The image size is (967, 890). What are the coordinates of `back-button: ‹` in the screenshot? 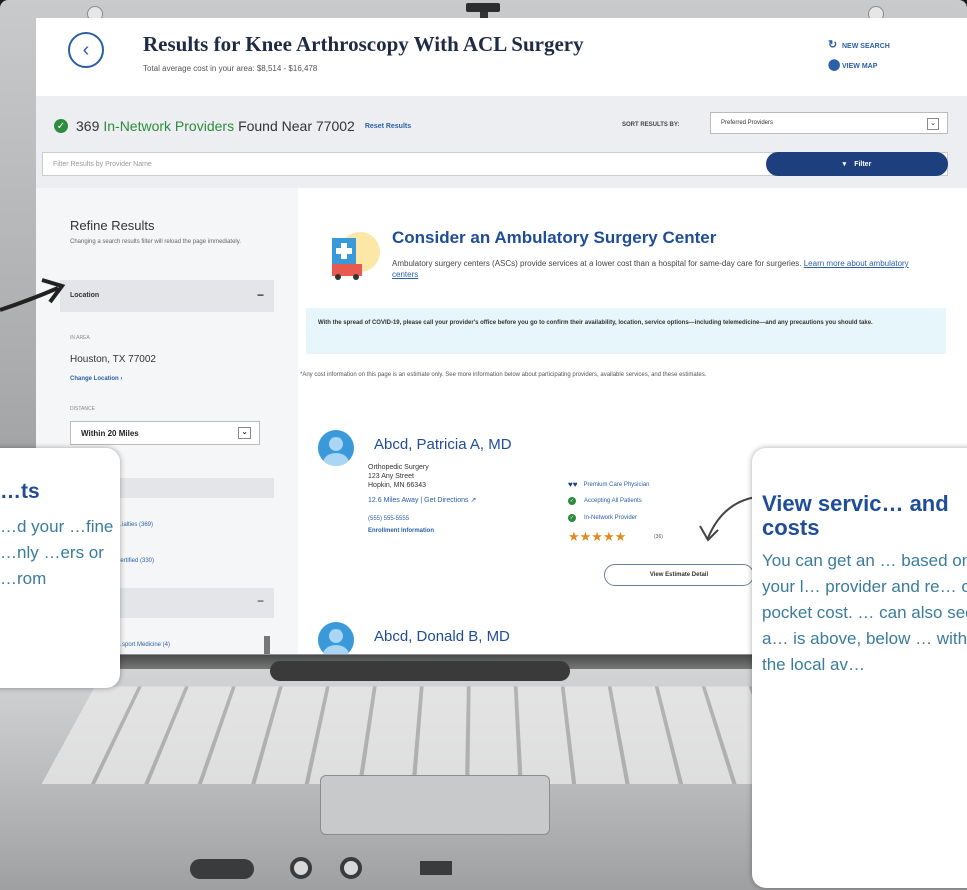 It's located at (86, 50).